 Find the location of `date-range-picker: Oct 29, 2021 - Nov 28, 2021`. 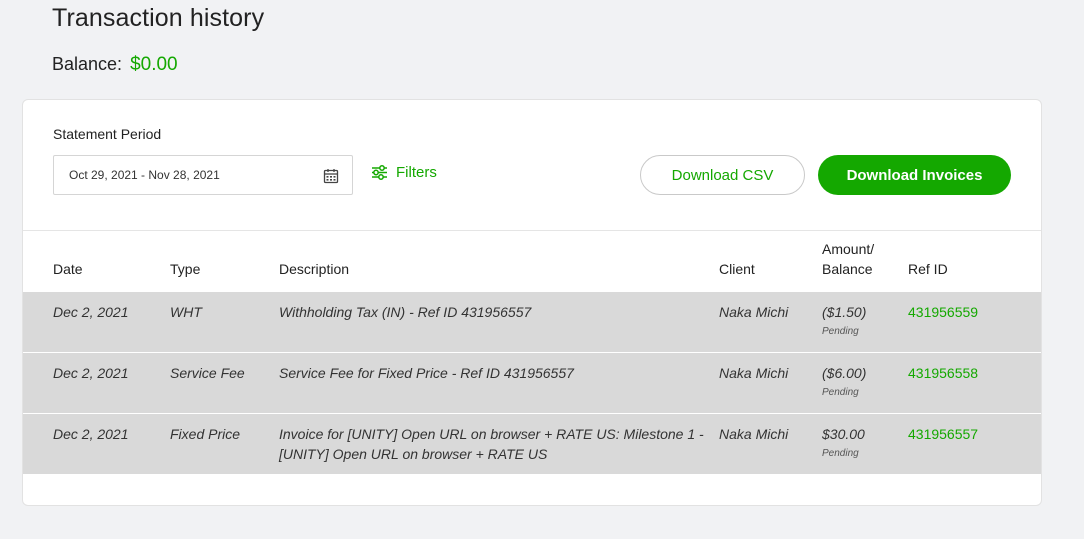

date-range-picker: Oct 29, 2021 - Nov 28, 2021 is located at coordinates (203, 175).